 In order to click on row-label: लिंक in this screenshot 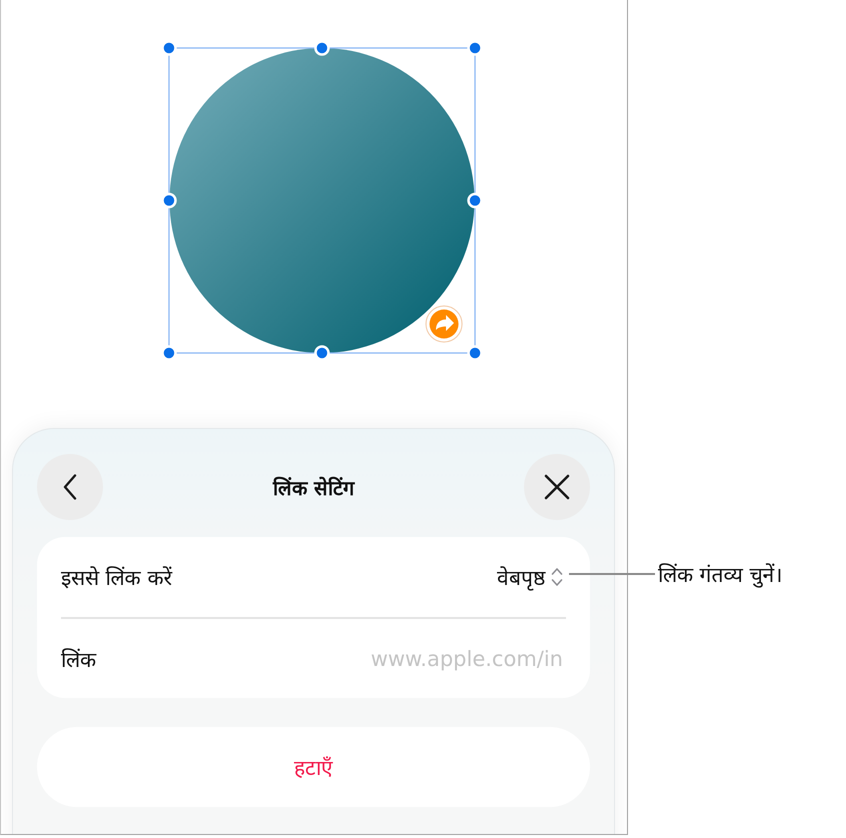, I will do `click(78, 659)`.